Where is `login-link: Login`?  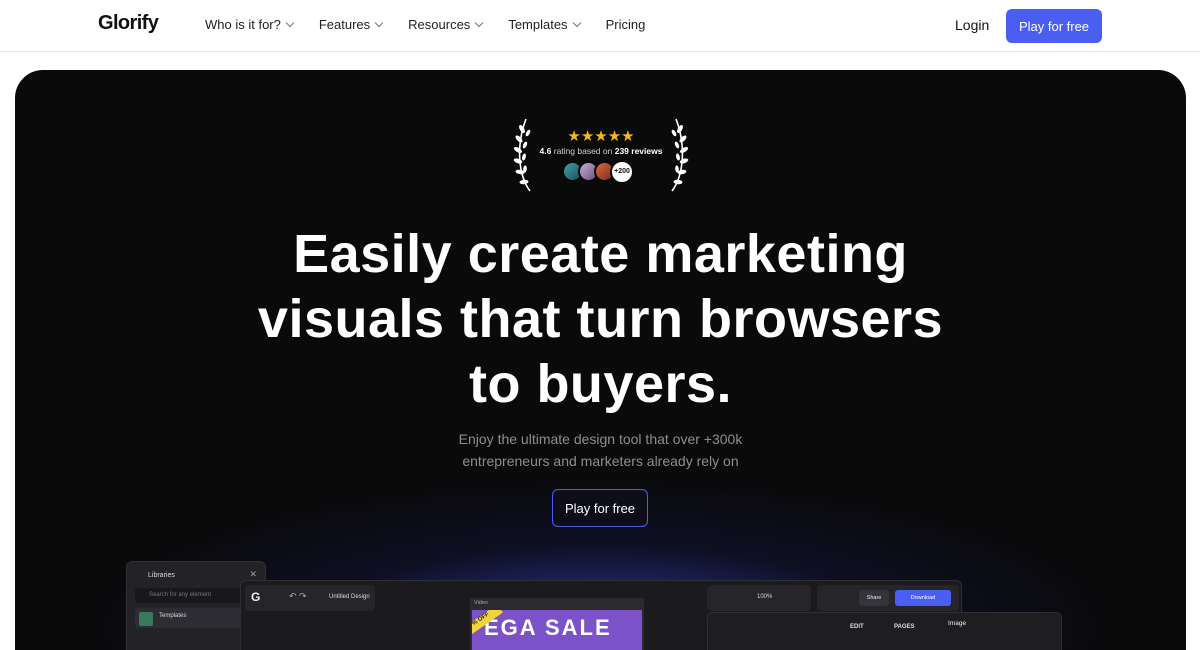 login-link: Login is located at coordinates (972, 25).